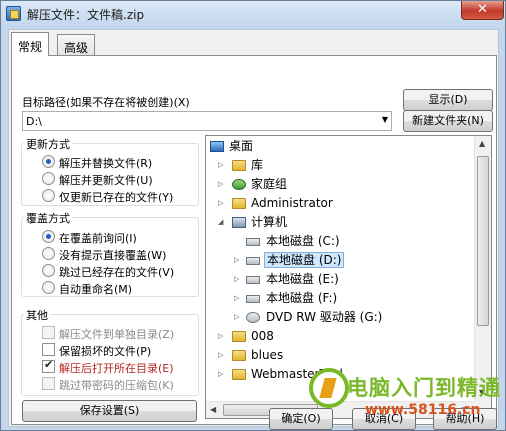 The width and height of the screenshot is (506, 431). What do you see at coordinates (239, 184) in the screenshot?
I see `homegroup-icon` at bounding box center [239, 184].